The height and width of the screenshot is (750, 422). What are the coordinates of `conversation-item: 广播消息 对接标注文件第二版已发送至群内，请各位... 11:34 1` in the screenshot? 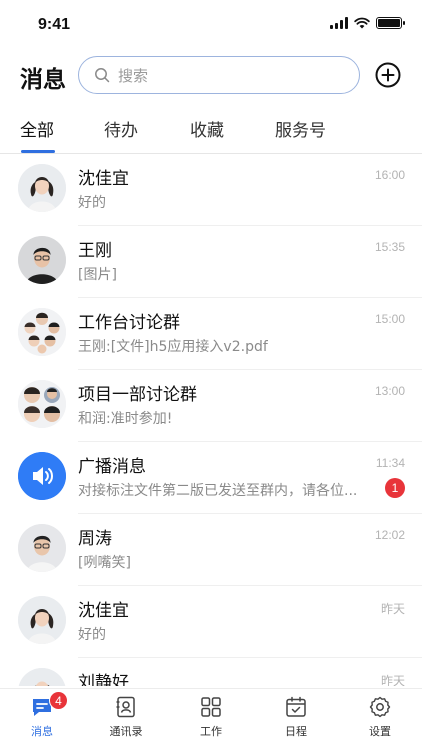 It's located at (211, 478).